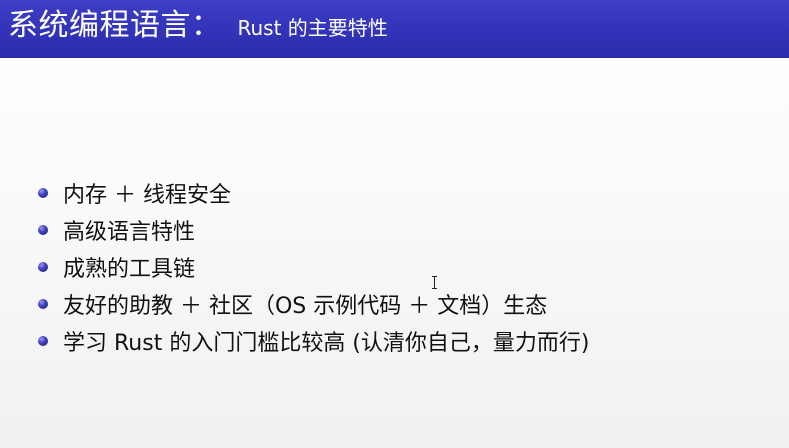  Describe the element at coordinates (129, 232) in the screenshot. I see `bullet-text: 高级语言特性` at that location.